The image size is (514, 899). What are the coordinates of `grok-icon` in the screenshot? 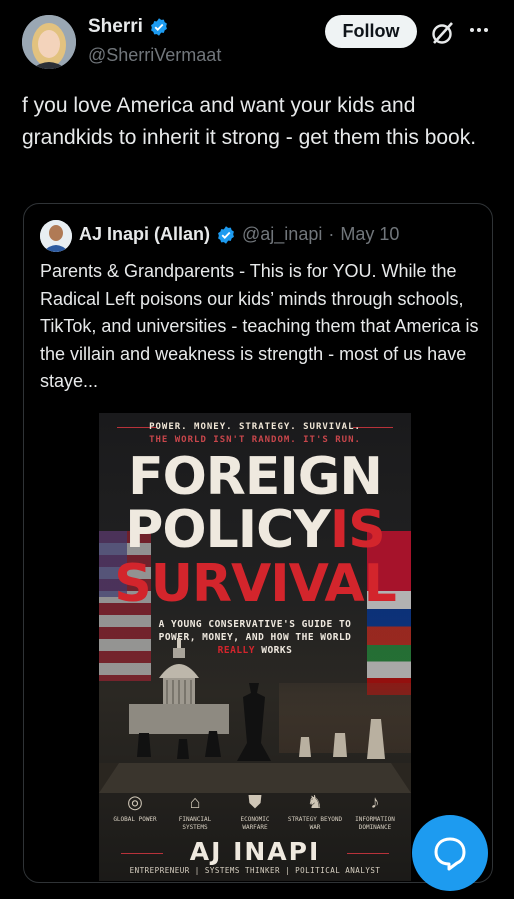 It's located at (443, 33).